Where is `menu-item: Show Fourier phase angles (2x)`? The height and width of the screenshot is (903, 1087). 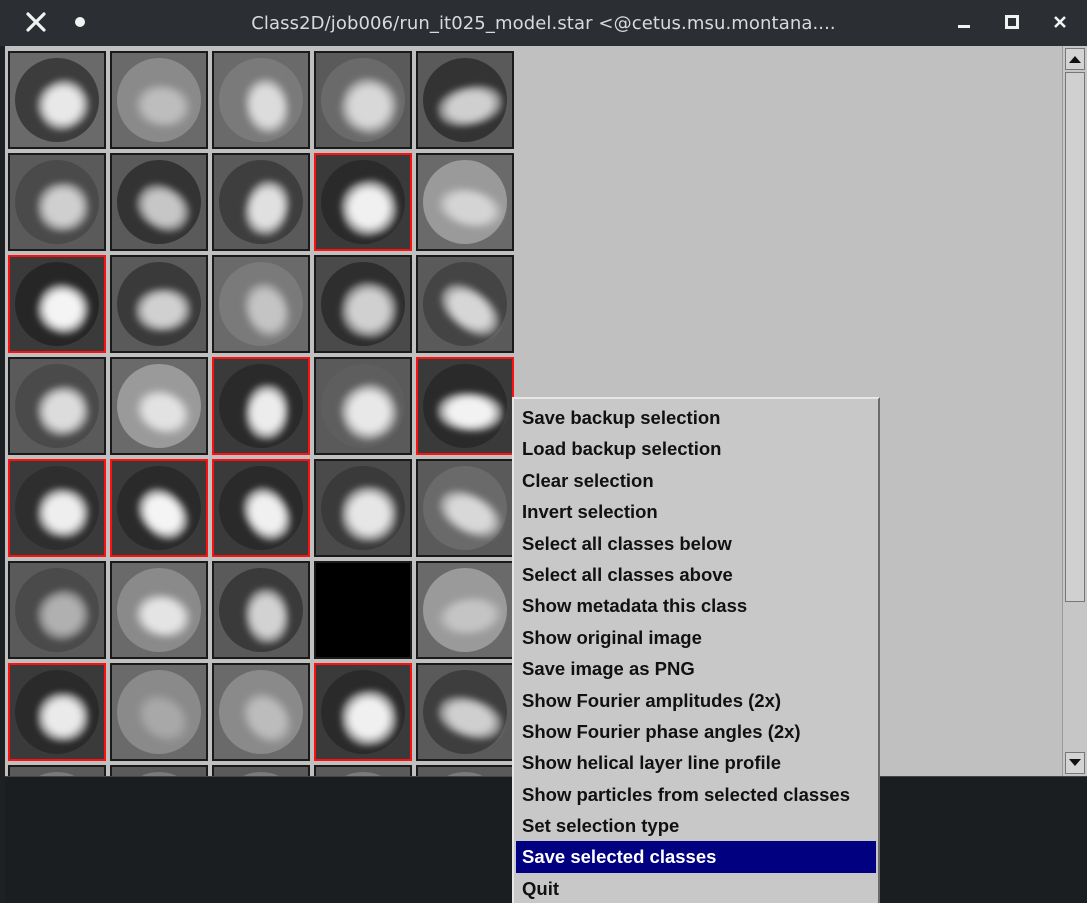
menu-item: Show Fourier phase angles (2x) is located at coordinates (696, 731).